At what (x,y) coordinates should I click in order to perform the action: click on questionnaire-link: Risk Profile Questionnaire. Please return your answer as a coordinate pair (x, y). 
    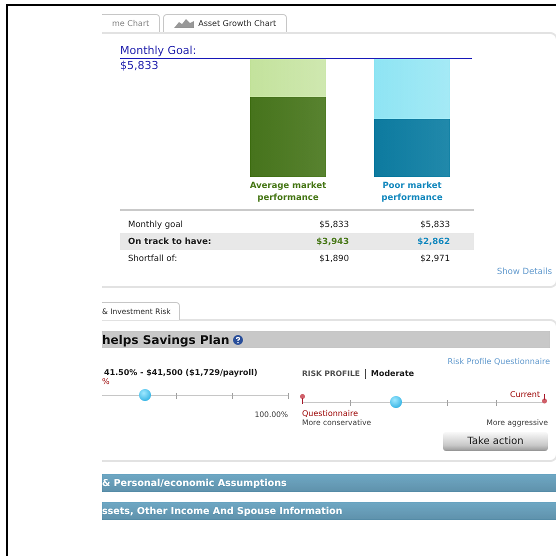
    Looking at the image, I should click on (498, 361).